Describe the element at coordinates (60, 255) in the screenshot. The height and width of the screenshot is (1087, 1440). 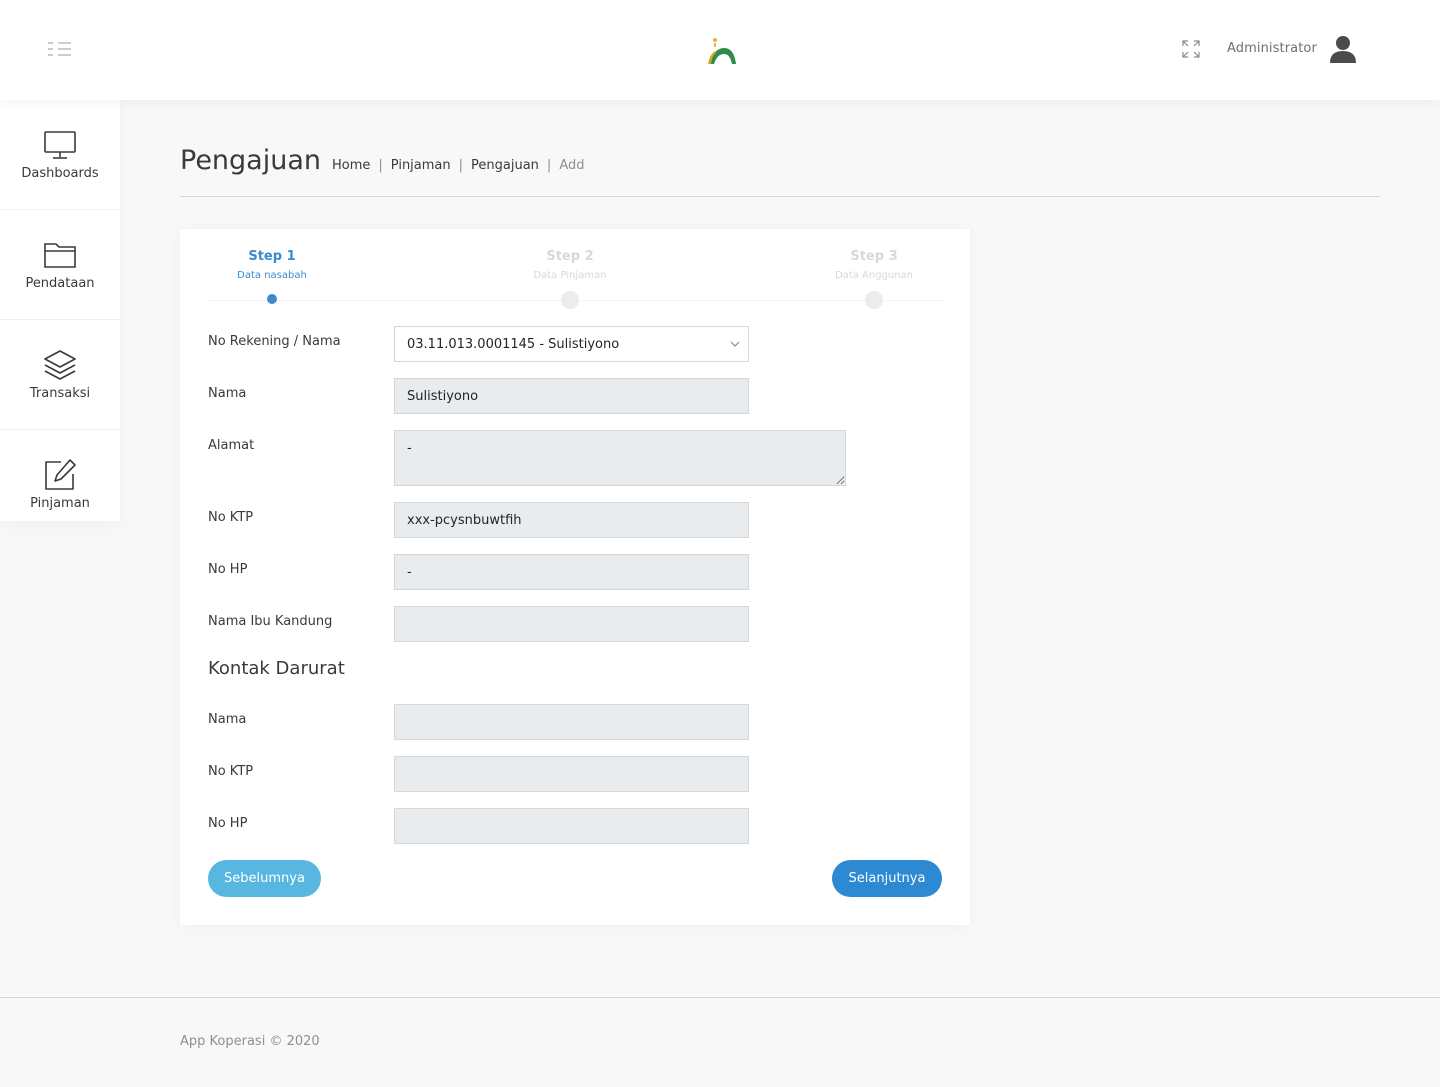
I see `folder-icon` at that location.